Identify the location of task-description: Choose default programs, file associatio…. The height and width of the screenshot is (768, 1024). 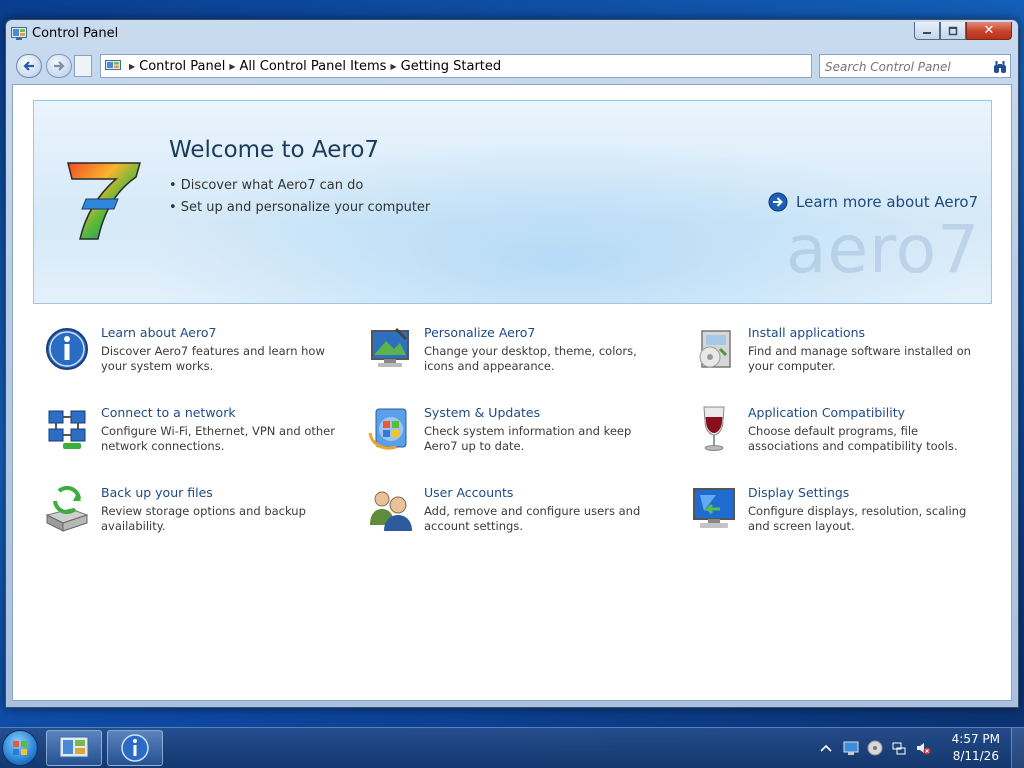
(853, 438).